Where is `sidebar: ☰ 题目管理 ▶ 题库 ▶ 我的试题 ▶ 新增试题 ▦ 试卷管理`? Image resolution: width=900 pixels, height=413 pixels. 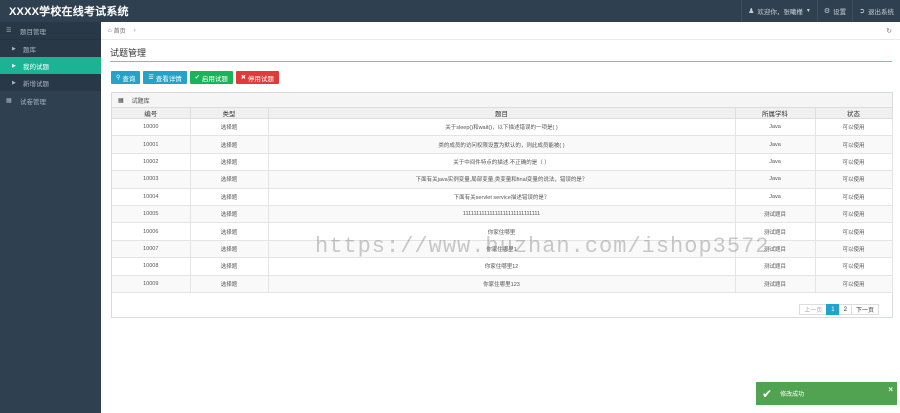 sidebar: ☰ 题目管理 ▶ 题库 ▶ 我的试题 ▶ 新增试题 ▦ 试卷管理 is located at coordinates (50, 217).